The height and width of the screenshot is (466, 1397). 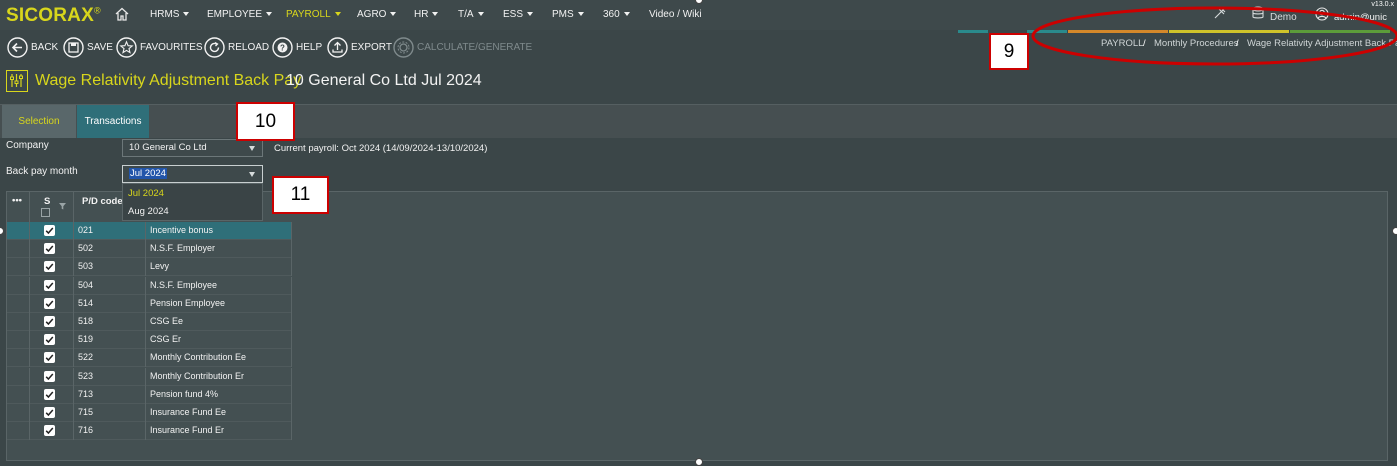 What do you see at coordinates (62, 206) in the screenshot?
I see `filter-icon` at bounding box center [62, 206].